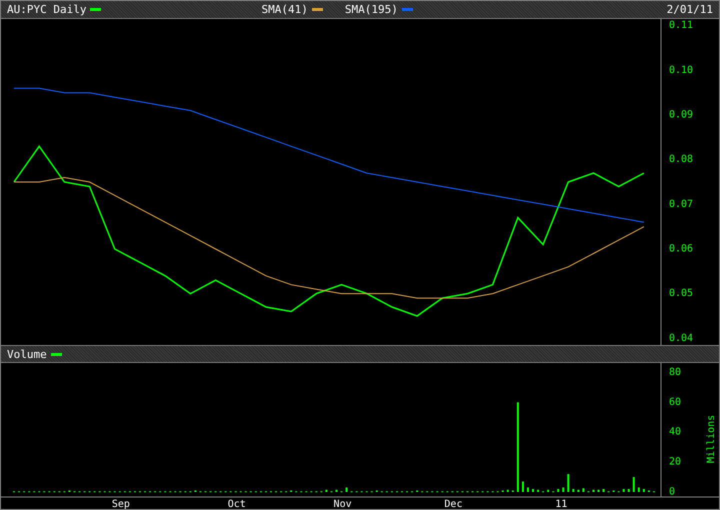 Image resolution: width=720 pixels, height=510 pixels. Describe the element at coordinates (343, 504) in the screenshot. I see `axis-label: Nov` at that location.